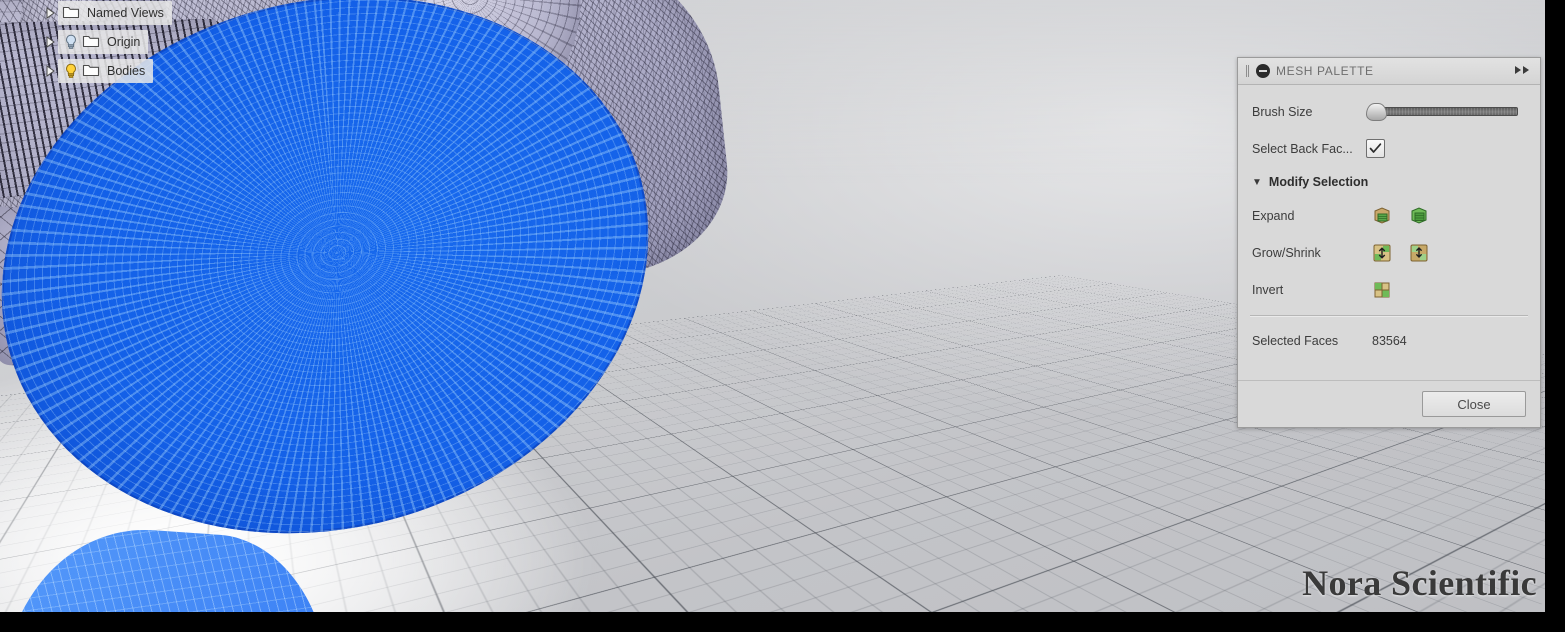  I want to click on lightbulb-off-icon, so click(71, 42).